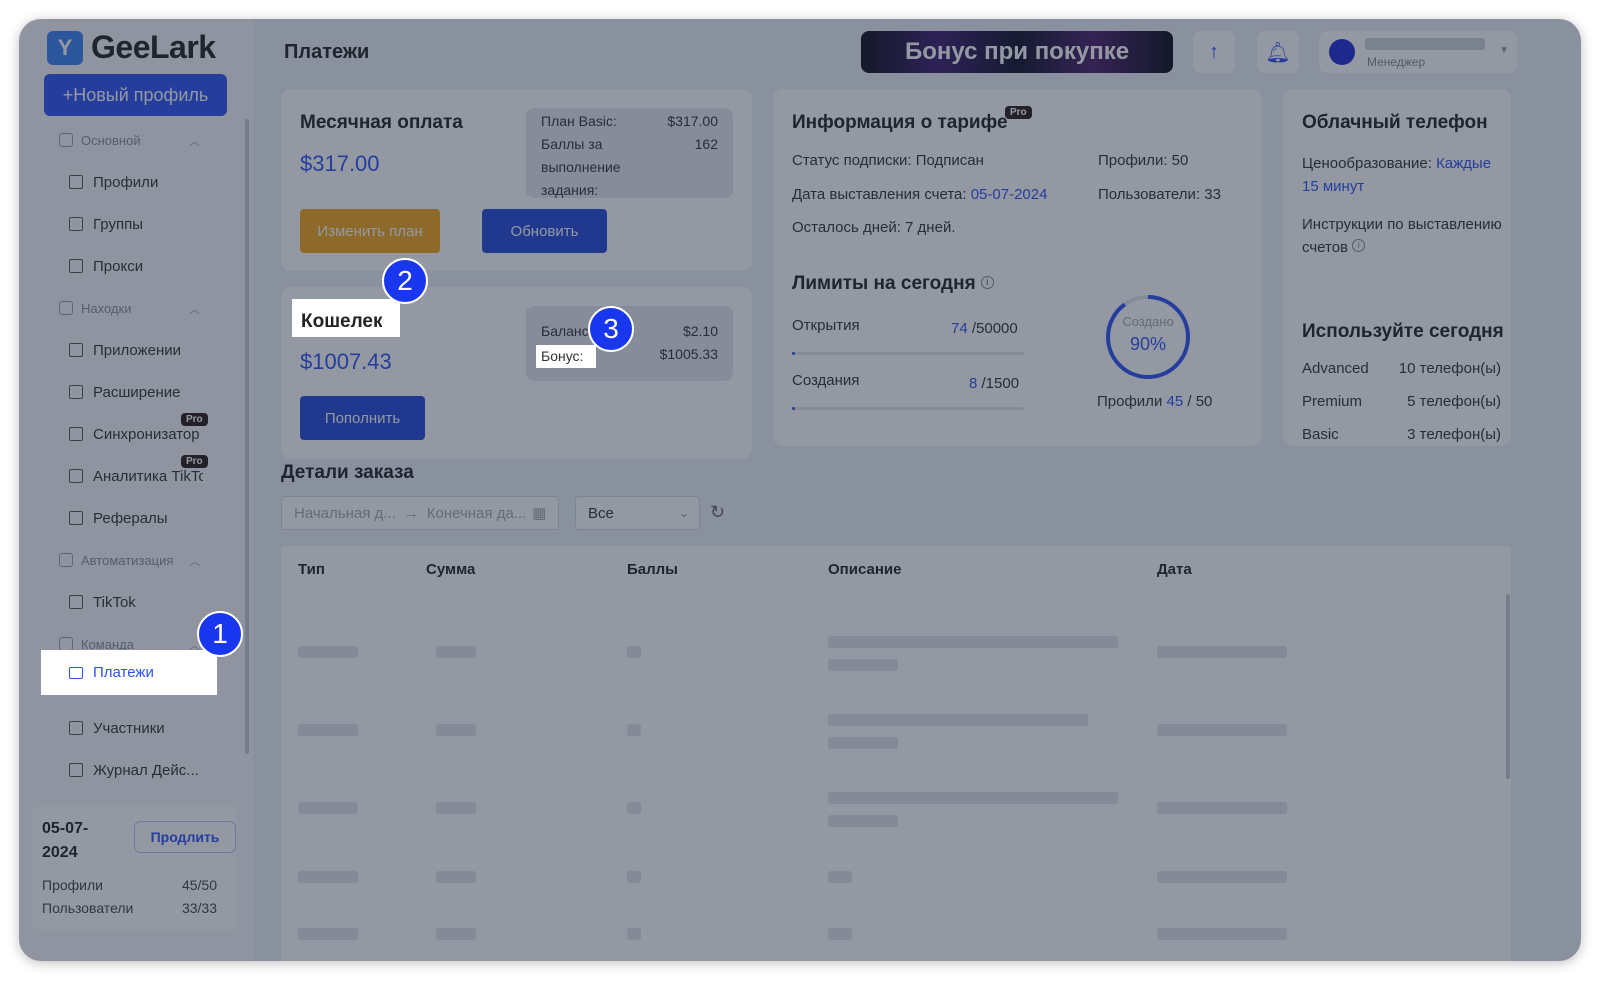 The image size is (1600, 981). What do you see at coordinates (136, 308) in the screenshot?
I see `nav-group-finds: Находки ︿` at bounding box center [136, 308].